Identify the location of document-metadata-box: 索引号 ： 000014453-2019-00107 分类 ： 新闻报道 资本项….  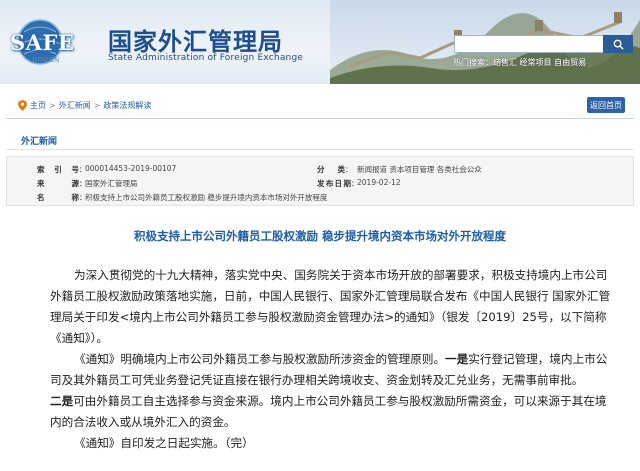
(320, 181).